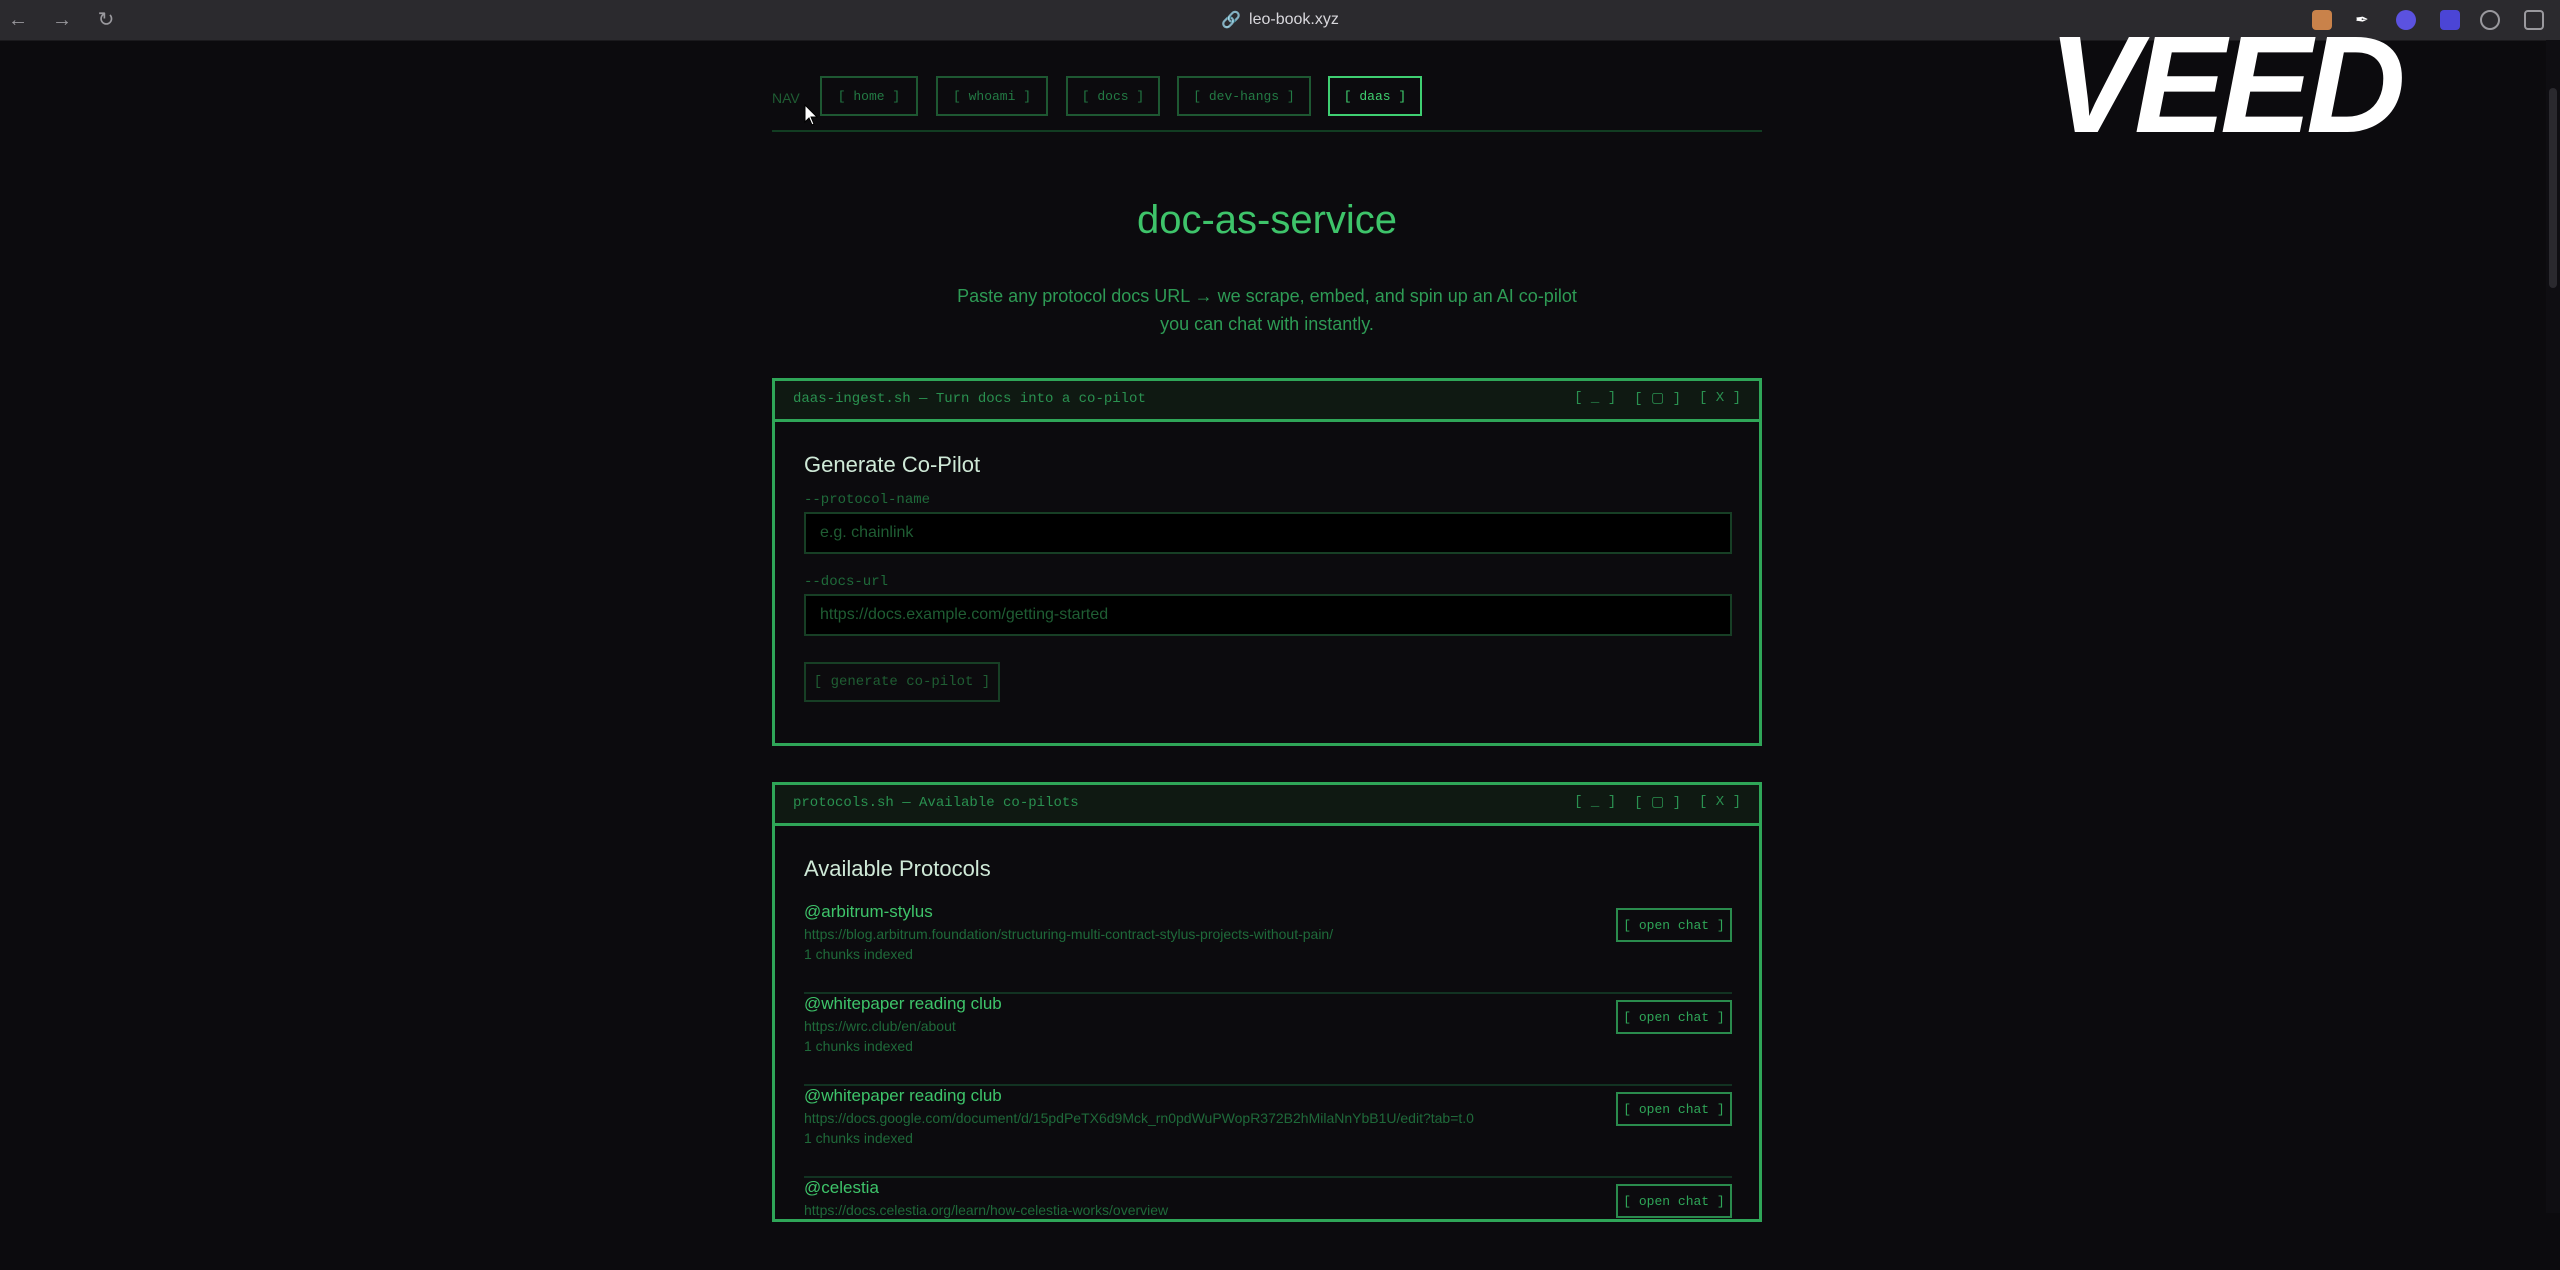  I want to click on nav-label: NAV, so click(786, 98).